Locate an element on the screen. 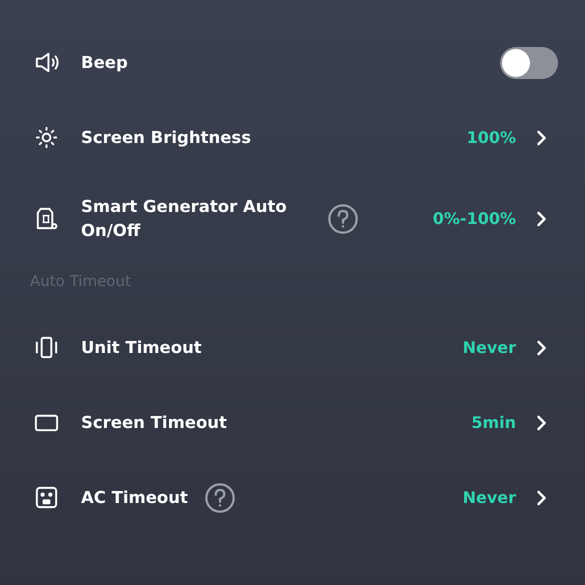 The width and height of the screenshot is (585, 585). setting-label: Unit Timeout is located at coordinates (141, 347).